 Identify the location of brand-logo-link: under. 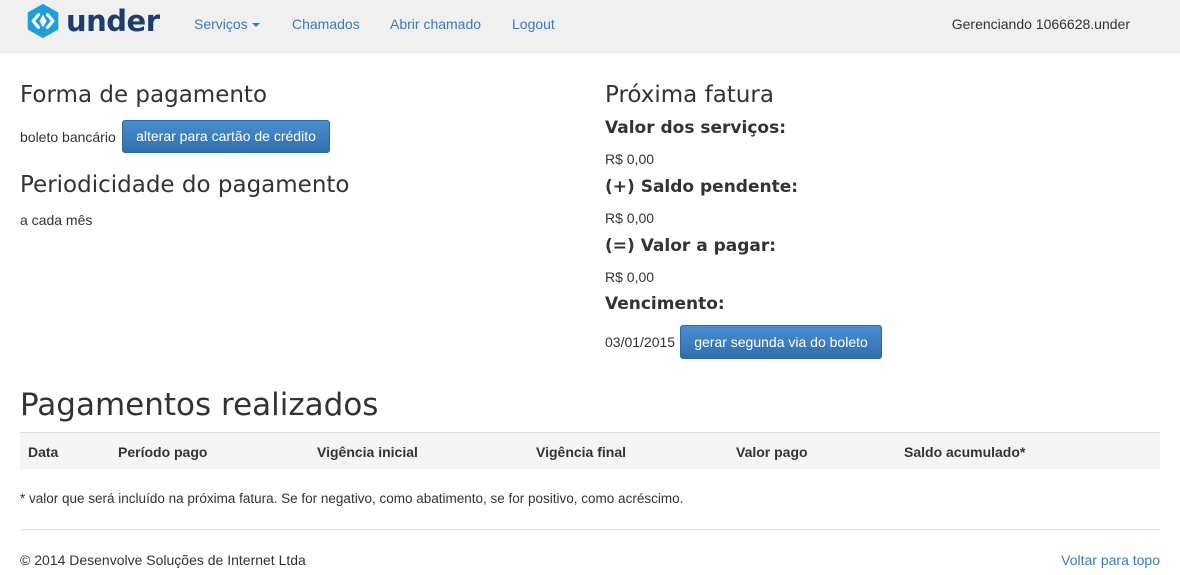
(92, 21).